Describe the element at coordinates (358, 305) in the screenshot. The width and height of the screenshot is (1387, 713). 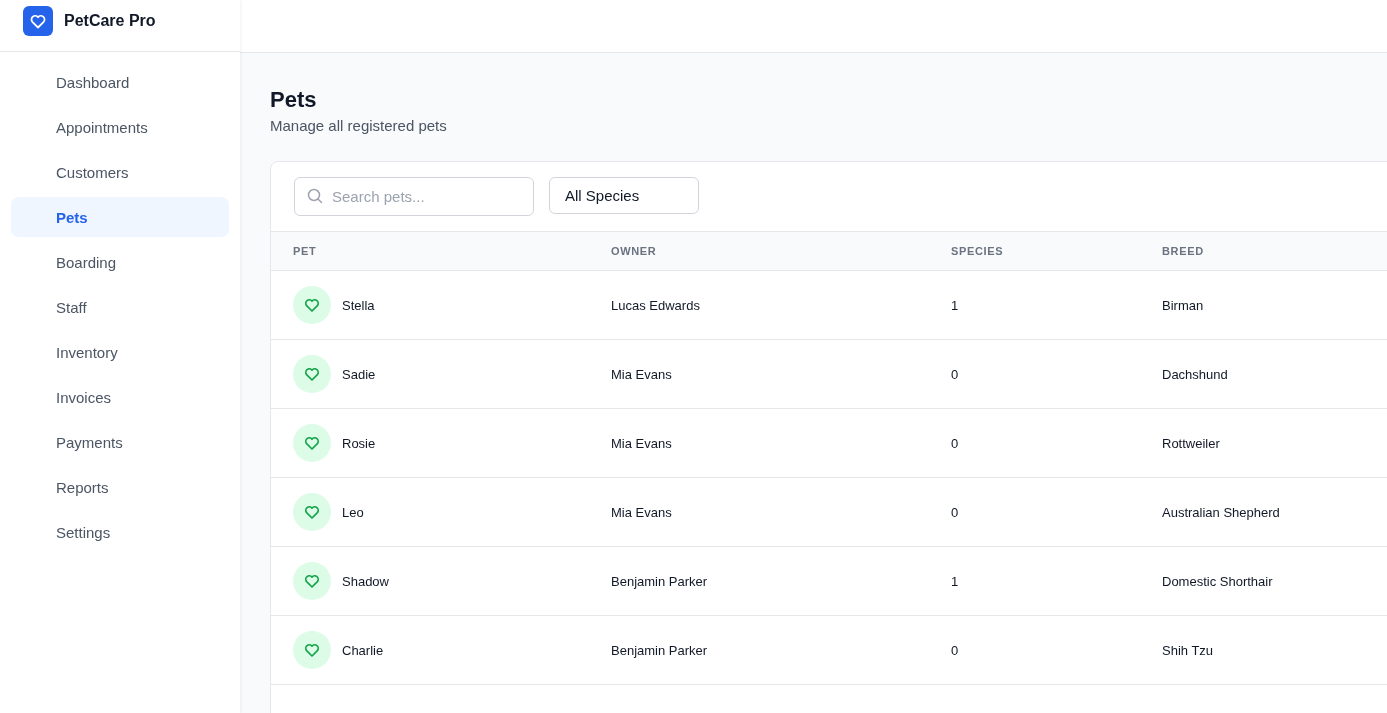
I see `pet-name: Stella` at that location.